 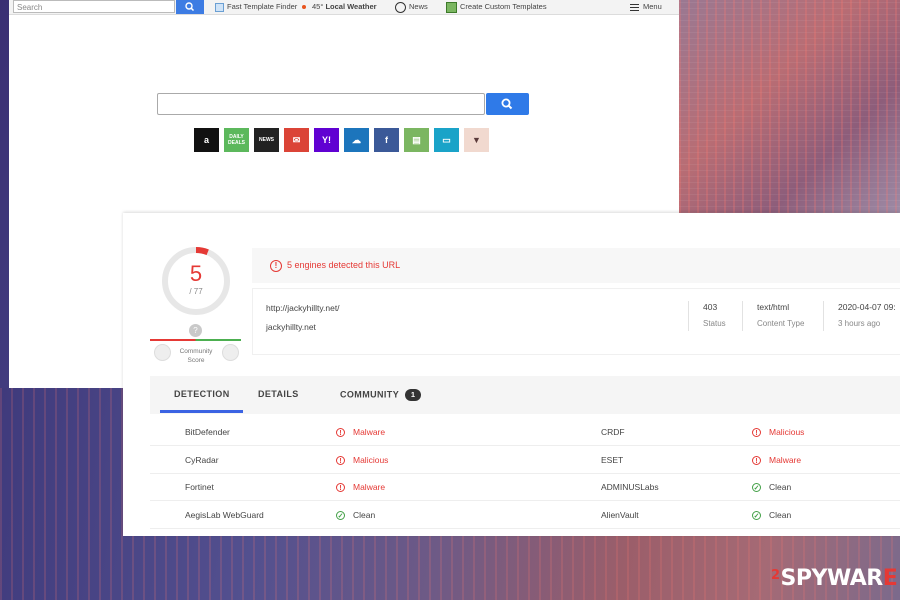 I want to click on news-link: News, so click(x=411, y=6).